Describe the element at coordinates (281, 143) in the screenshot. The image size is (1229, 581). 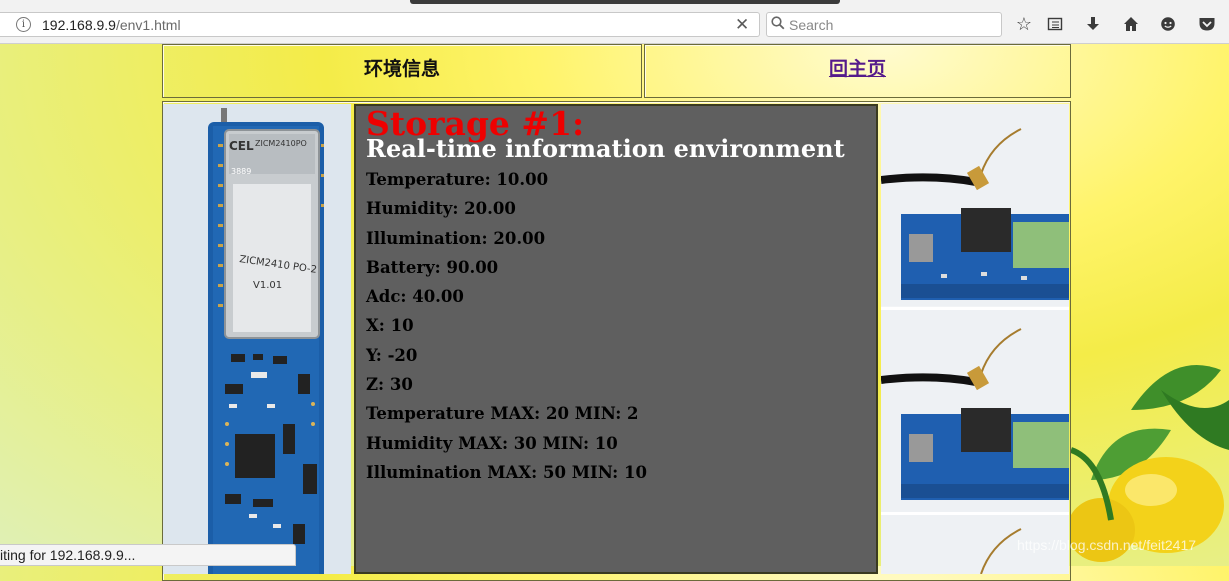
I see `model-label: ZICM2410PO` at that location.